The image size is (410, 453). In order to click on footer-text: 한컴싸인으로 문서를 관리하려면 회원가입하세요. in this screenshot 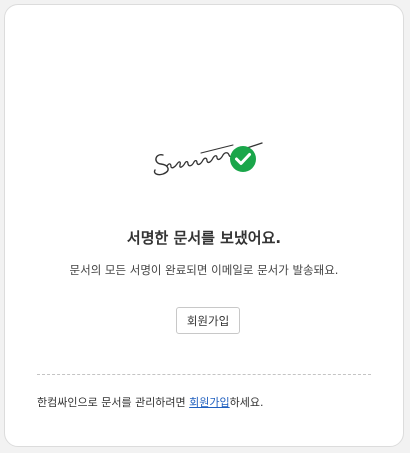, I will do `click(150, 402)`.